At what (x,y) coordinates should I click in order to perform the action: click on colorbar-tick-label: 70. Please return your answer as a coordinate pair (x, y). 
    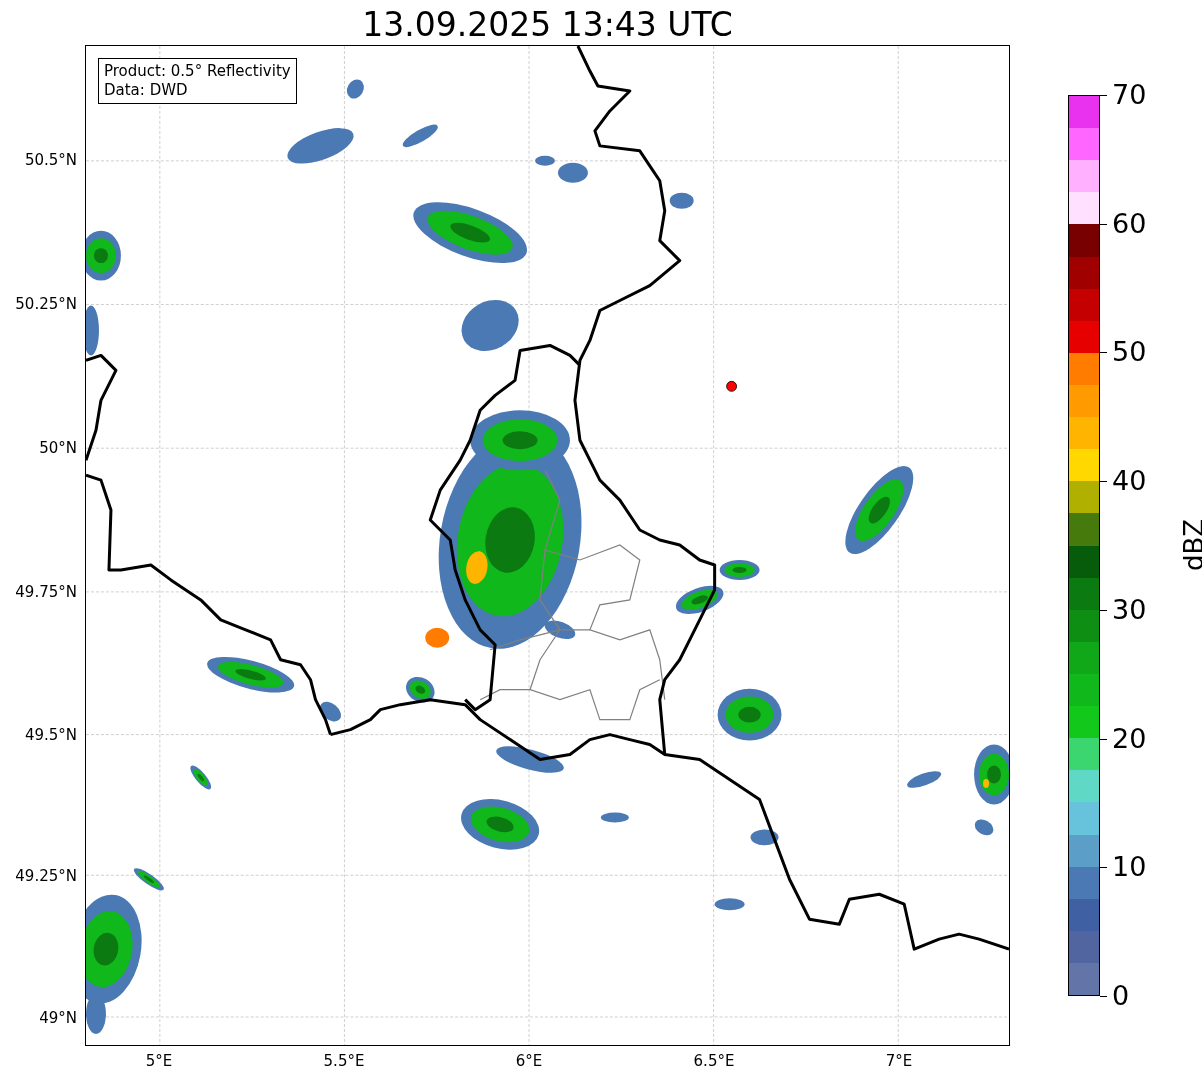
    Looking at the image, I should click on (1123, 95).